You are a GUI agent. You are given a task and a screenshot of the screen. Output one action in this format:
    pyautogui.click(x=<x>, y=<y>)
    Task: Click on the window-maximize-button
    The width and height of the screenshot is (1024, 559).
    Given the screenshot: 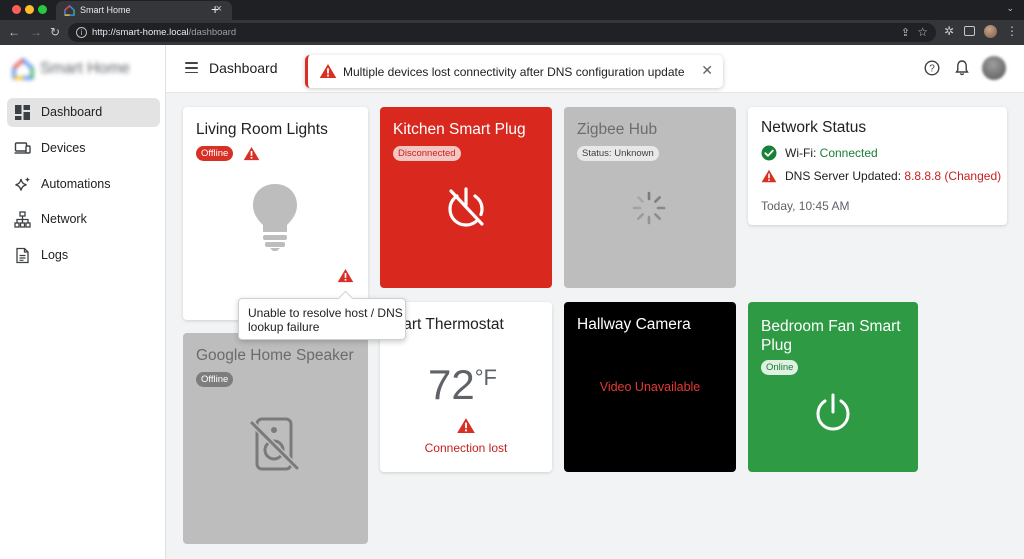 What is the action you would take?
    pyautogui.click(x=42, y=9)
    